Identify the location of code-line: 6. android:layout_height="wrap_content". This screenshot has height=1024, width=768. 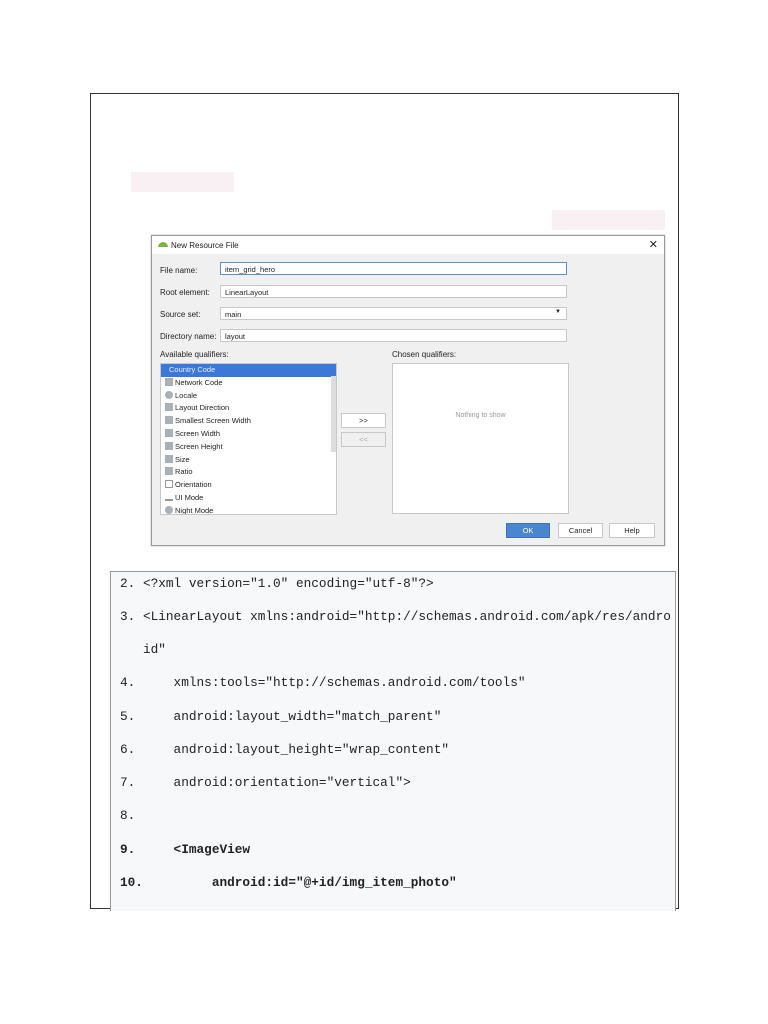
(285, 749).